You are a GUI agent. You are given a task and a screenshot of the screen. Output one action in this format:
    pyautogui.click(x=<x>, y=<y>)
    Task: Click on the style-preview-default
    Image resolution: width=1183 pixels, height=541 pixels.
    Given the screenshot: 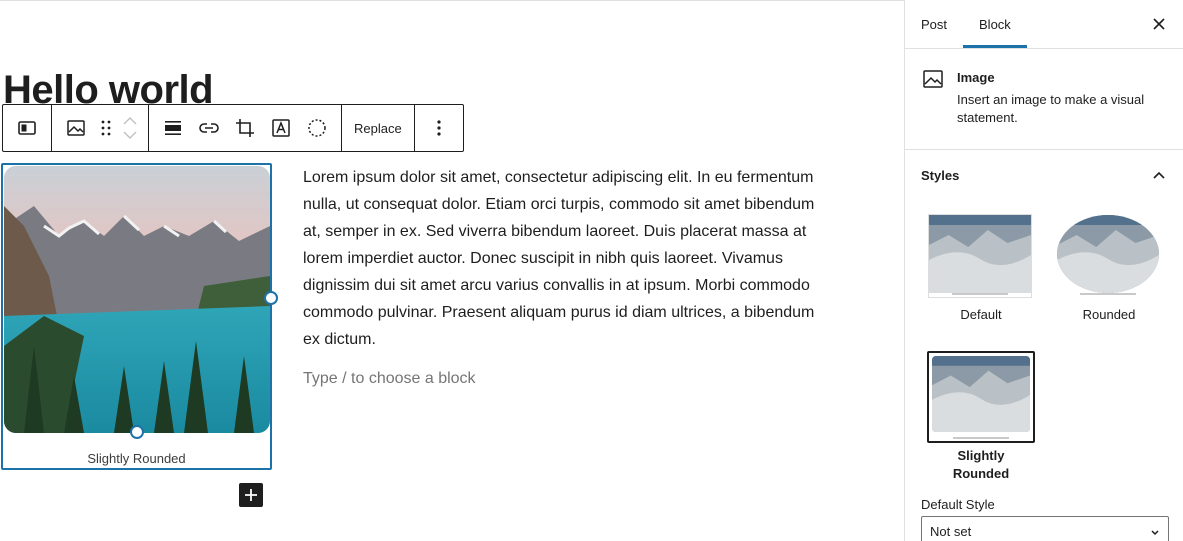 What is the action you would take?
    pyautogui.click(x=980, y=256)
    